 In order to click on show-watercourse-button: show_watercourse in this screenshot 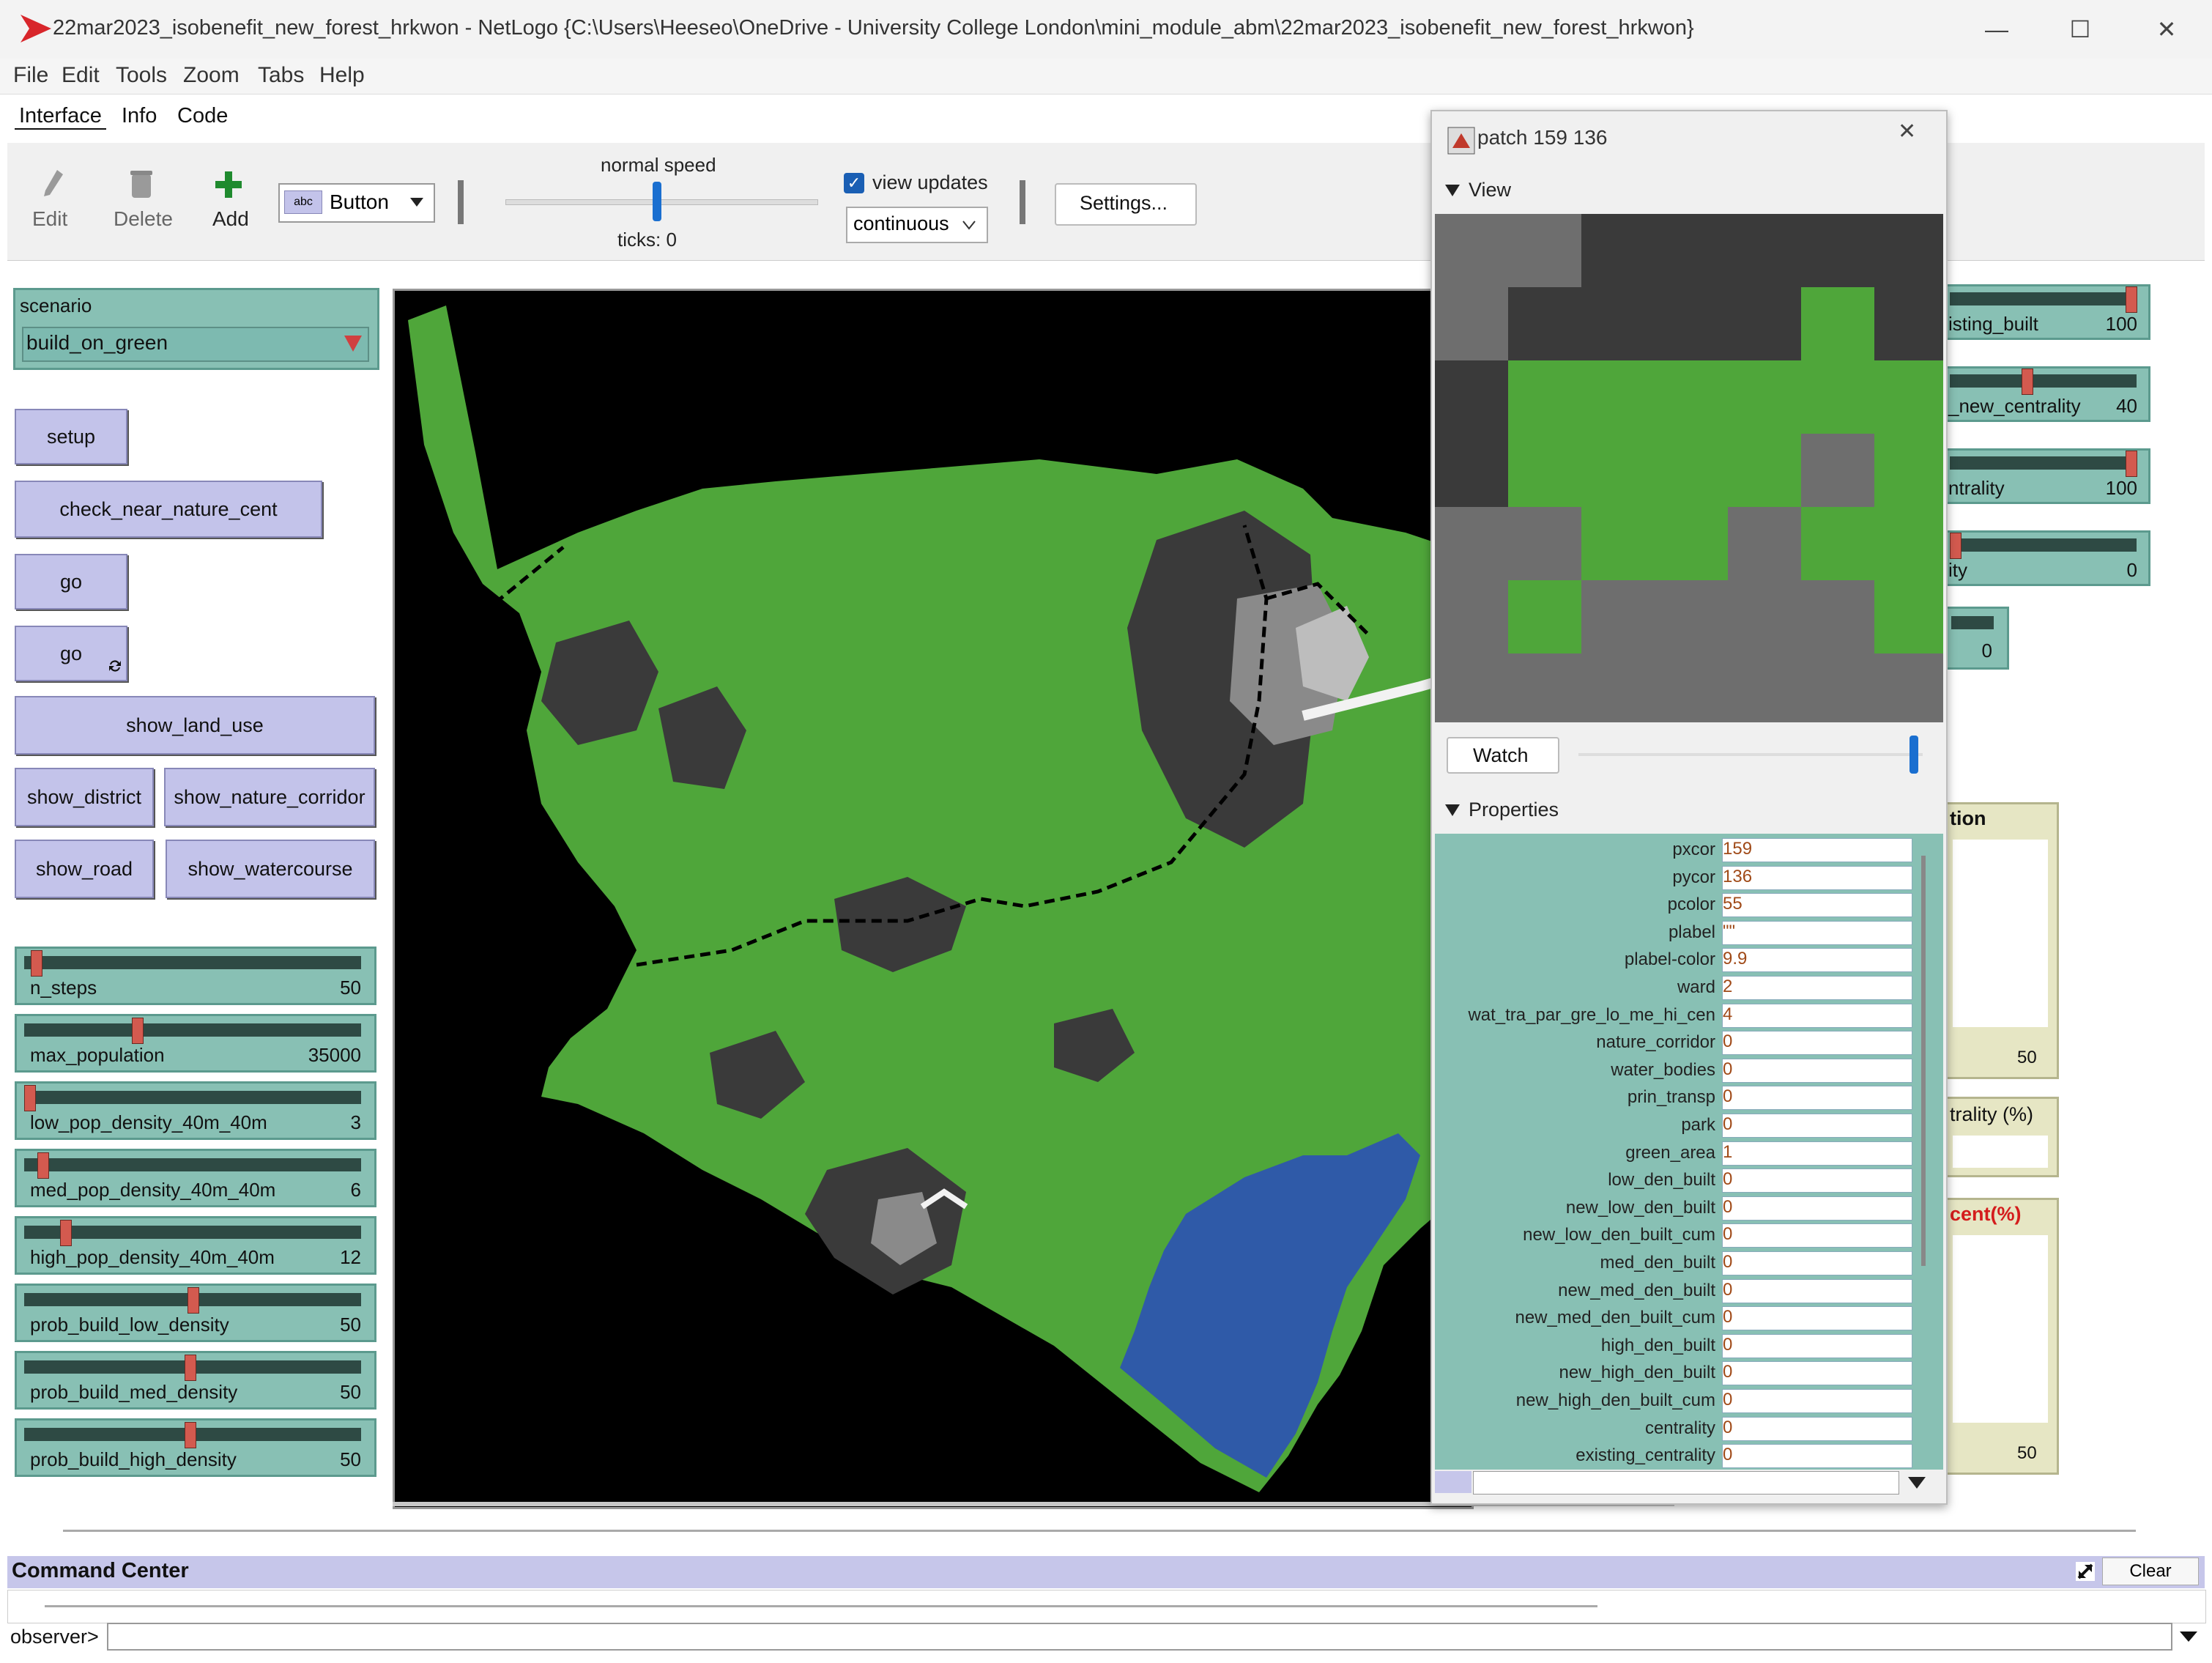, I will do `click(270, 869)`.